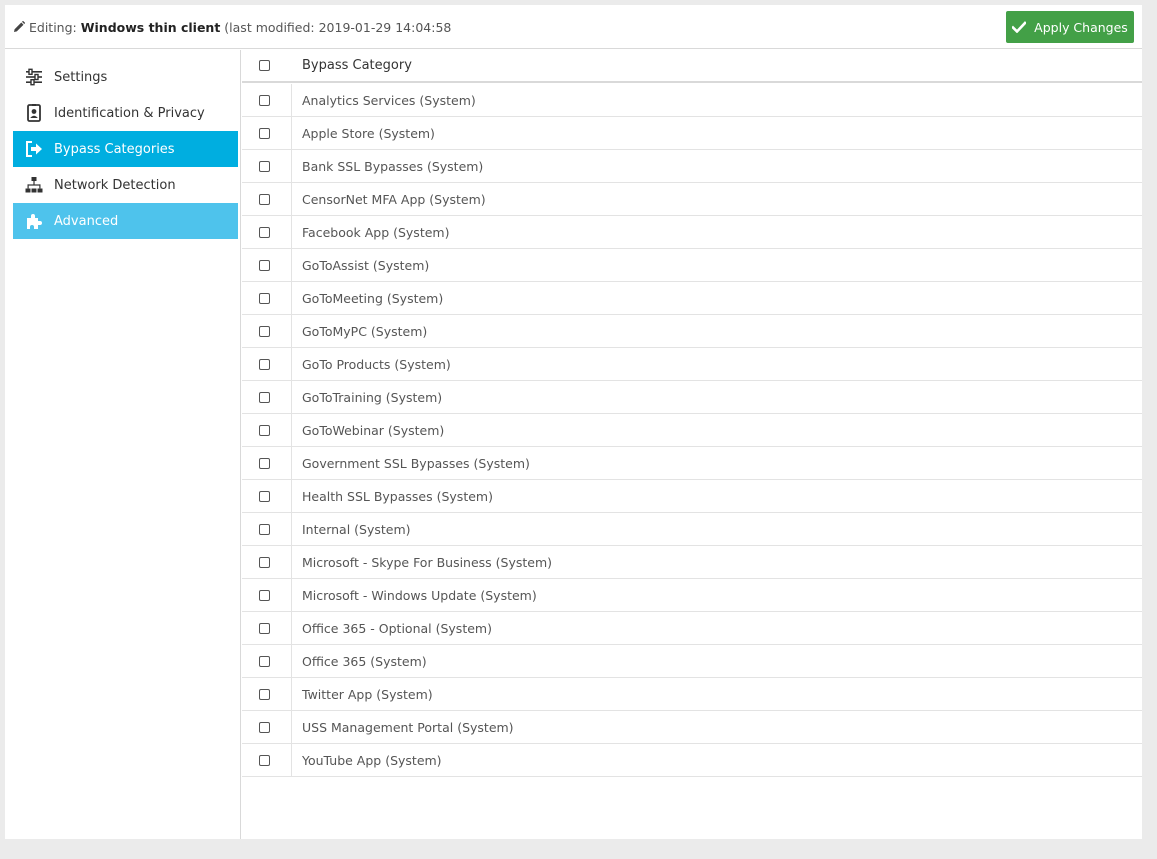  Describe the element at coordinates (150, 27) in the screenshot. I see `profile-name: Windows thin client` at that location.